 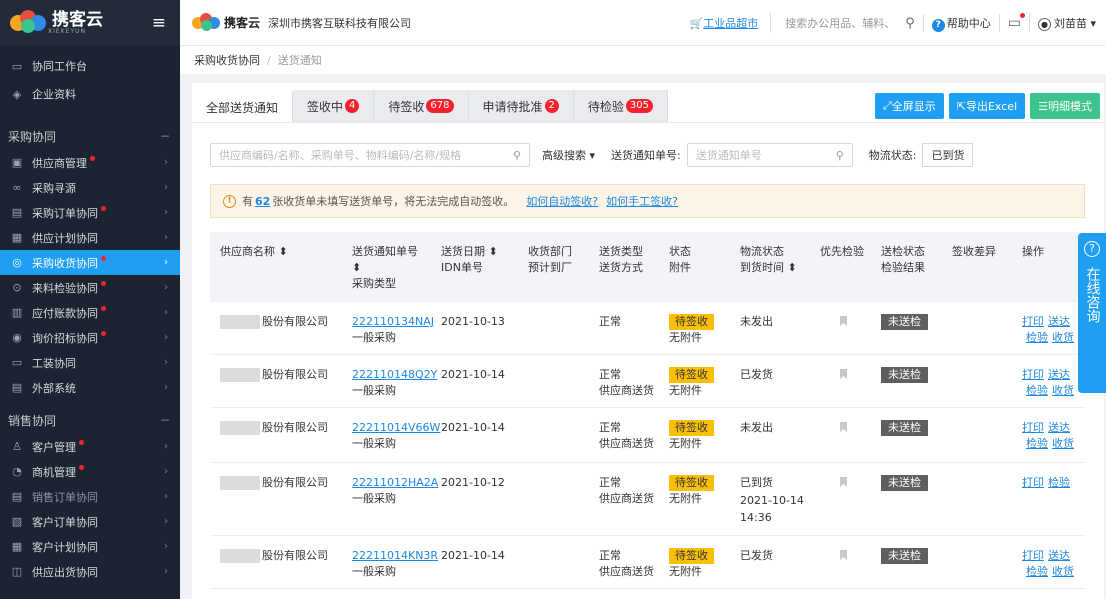 What do you see at coordinates (90, 94) in the screenshot?
I see `sidebar-item: ◈ 企业资料` at bounding box center [90, 94].